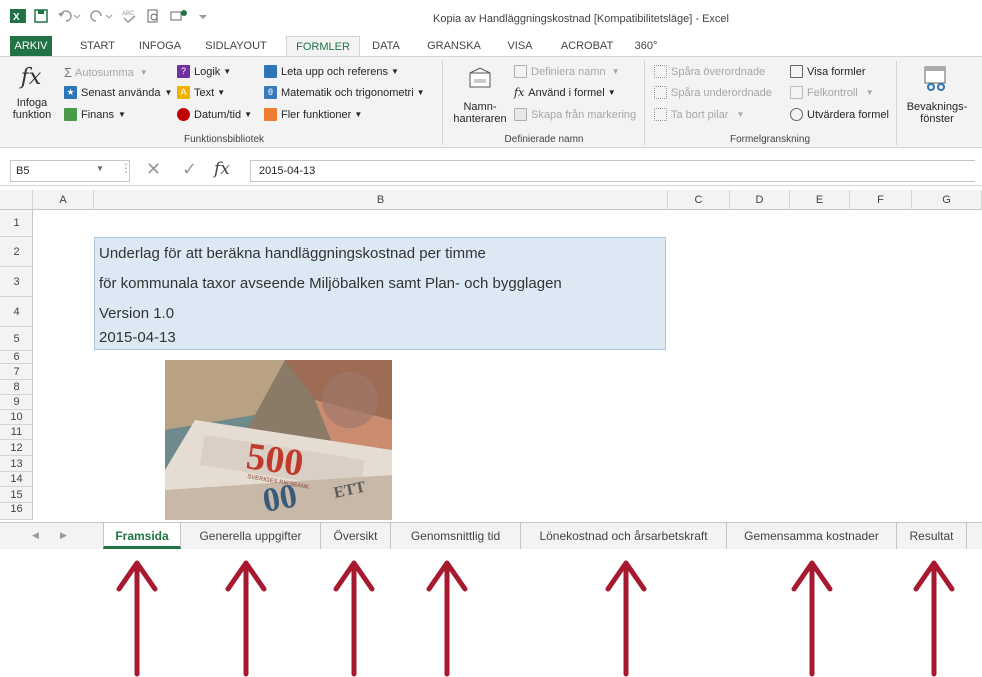  What do you see at coordinates (16, 387) in the screenshot?
I see `row-header: 8` at bounding box center [16, 387].